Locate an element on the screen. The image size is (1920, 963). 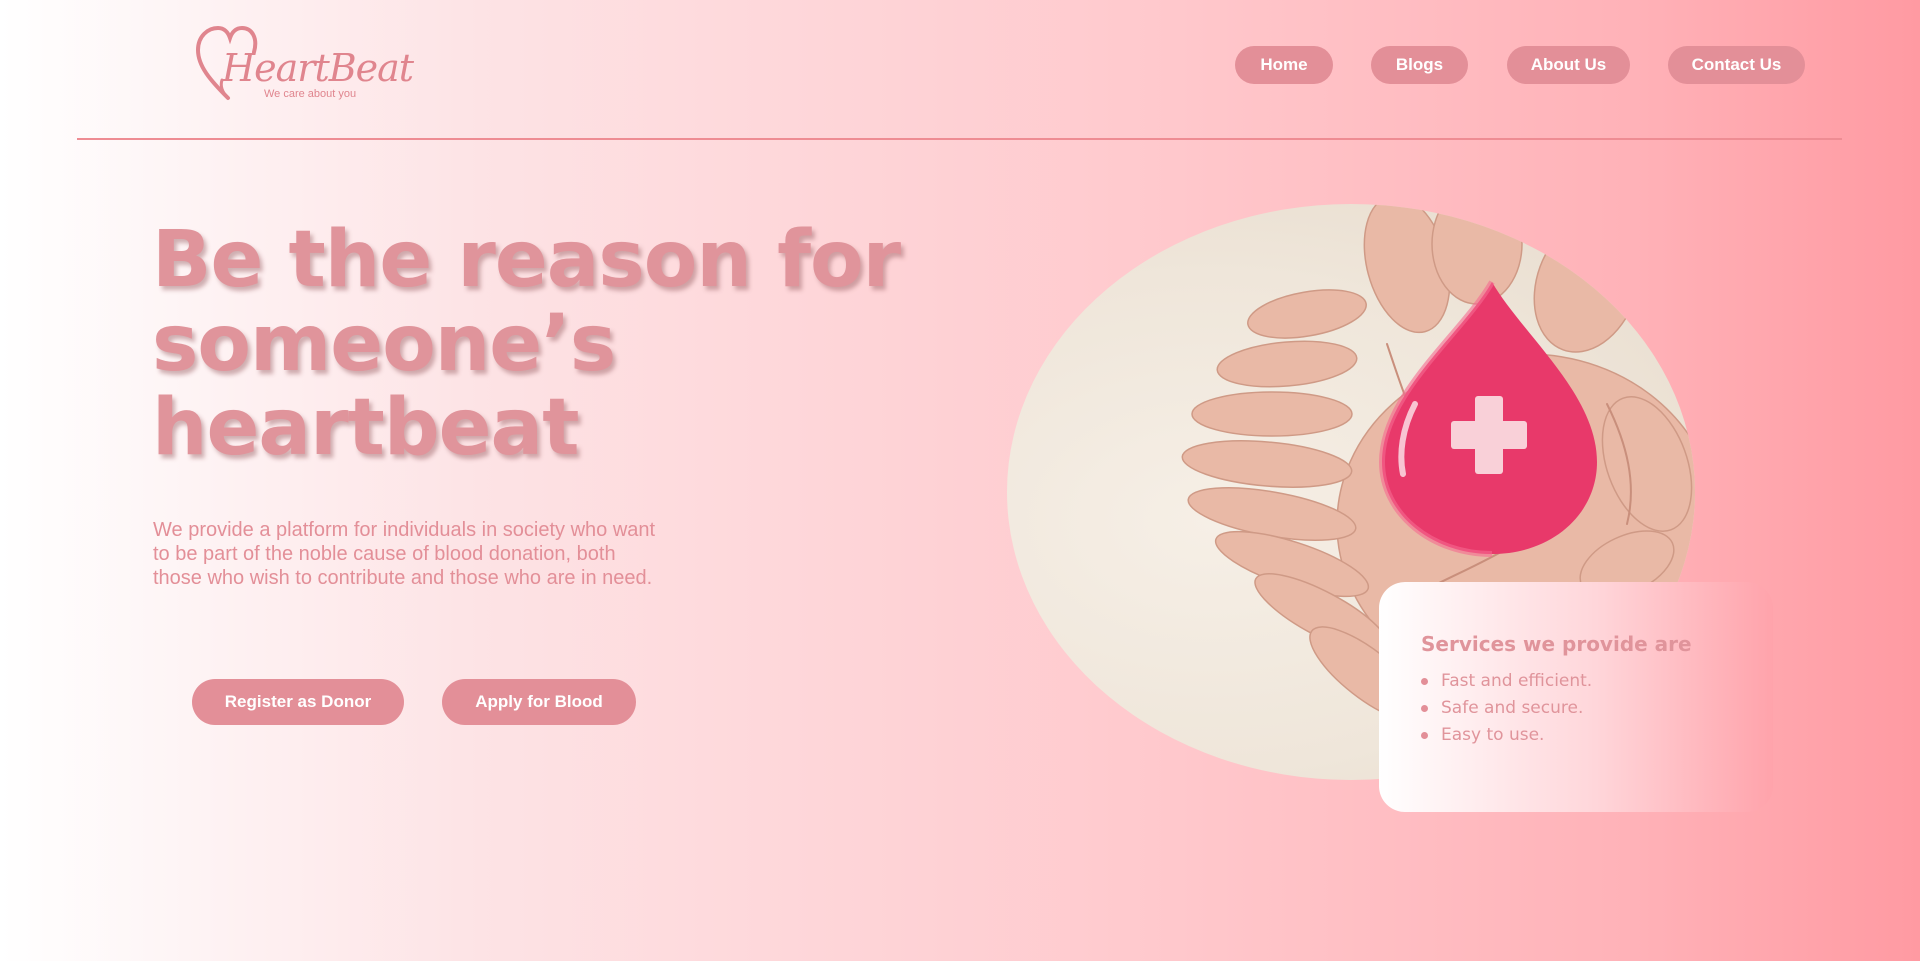
header-divider is located at coordinates (959, 139).